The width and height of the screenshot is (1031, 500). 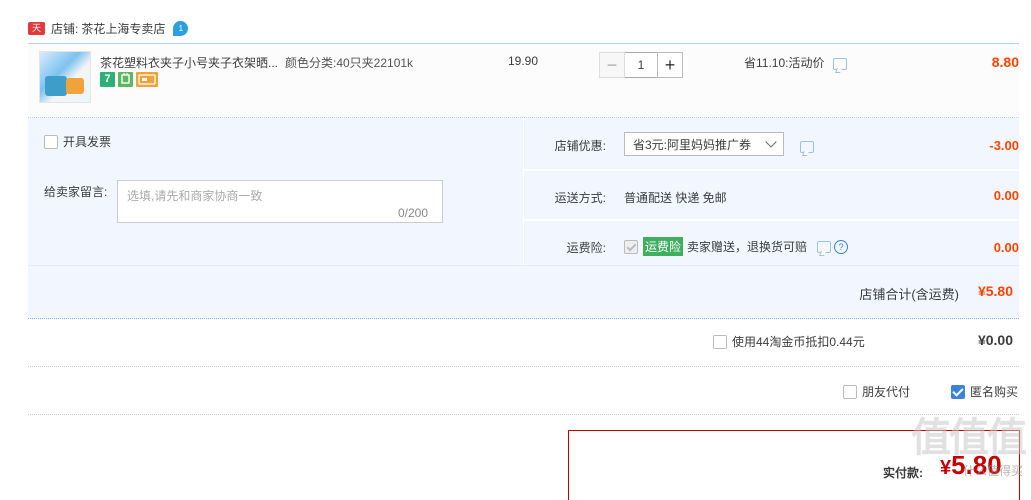 I want to click on shop-total-label: 店铺合计(含运费), so click(x=909, y=294).